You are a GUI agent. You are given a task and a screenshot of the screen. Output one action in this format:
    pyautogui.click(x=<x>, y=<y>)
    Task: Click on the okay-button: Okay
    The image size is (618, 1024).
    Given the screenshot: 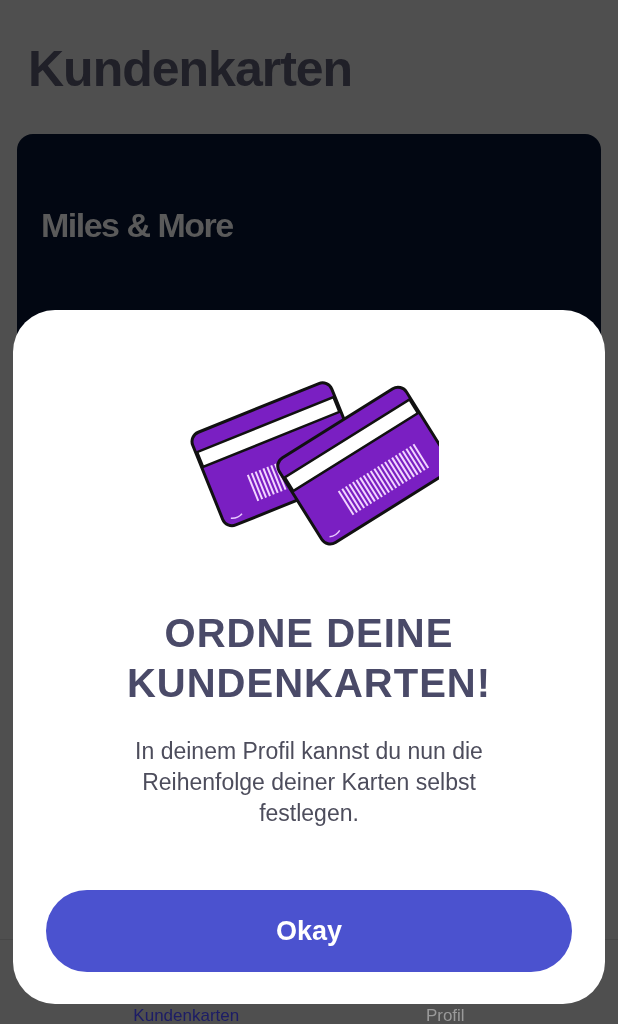 What is the action you would take?
    pyautogui.click(x=309, y=931)
    